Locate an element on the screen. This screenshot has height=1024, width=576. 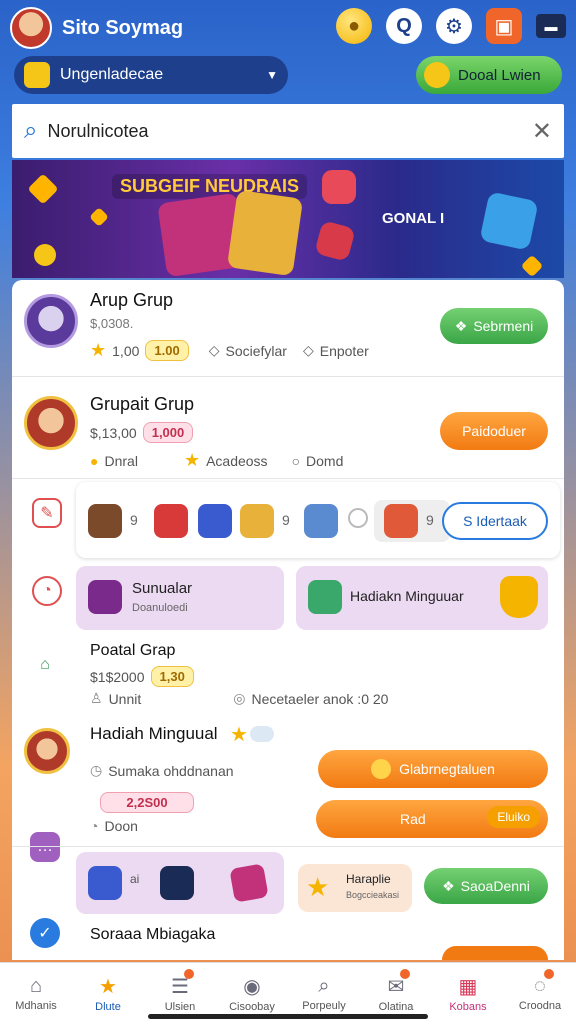
card-title: Haraplie is located at coordinates (368, 879).